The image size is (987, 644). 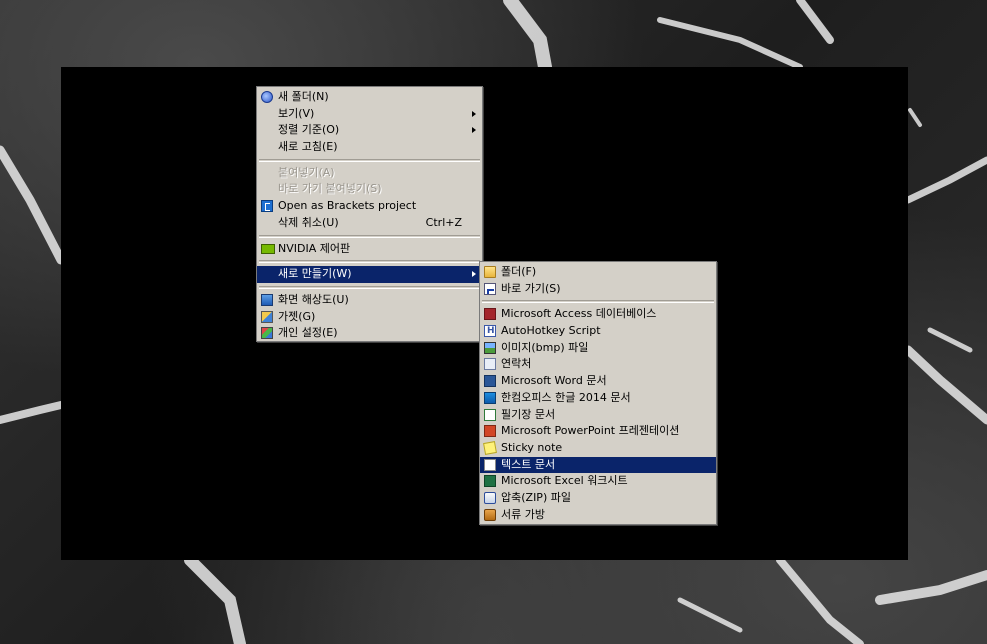 I want to click on menu-item-새-폴더-n: 새 폴더(N), so click(x=369, y=97).